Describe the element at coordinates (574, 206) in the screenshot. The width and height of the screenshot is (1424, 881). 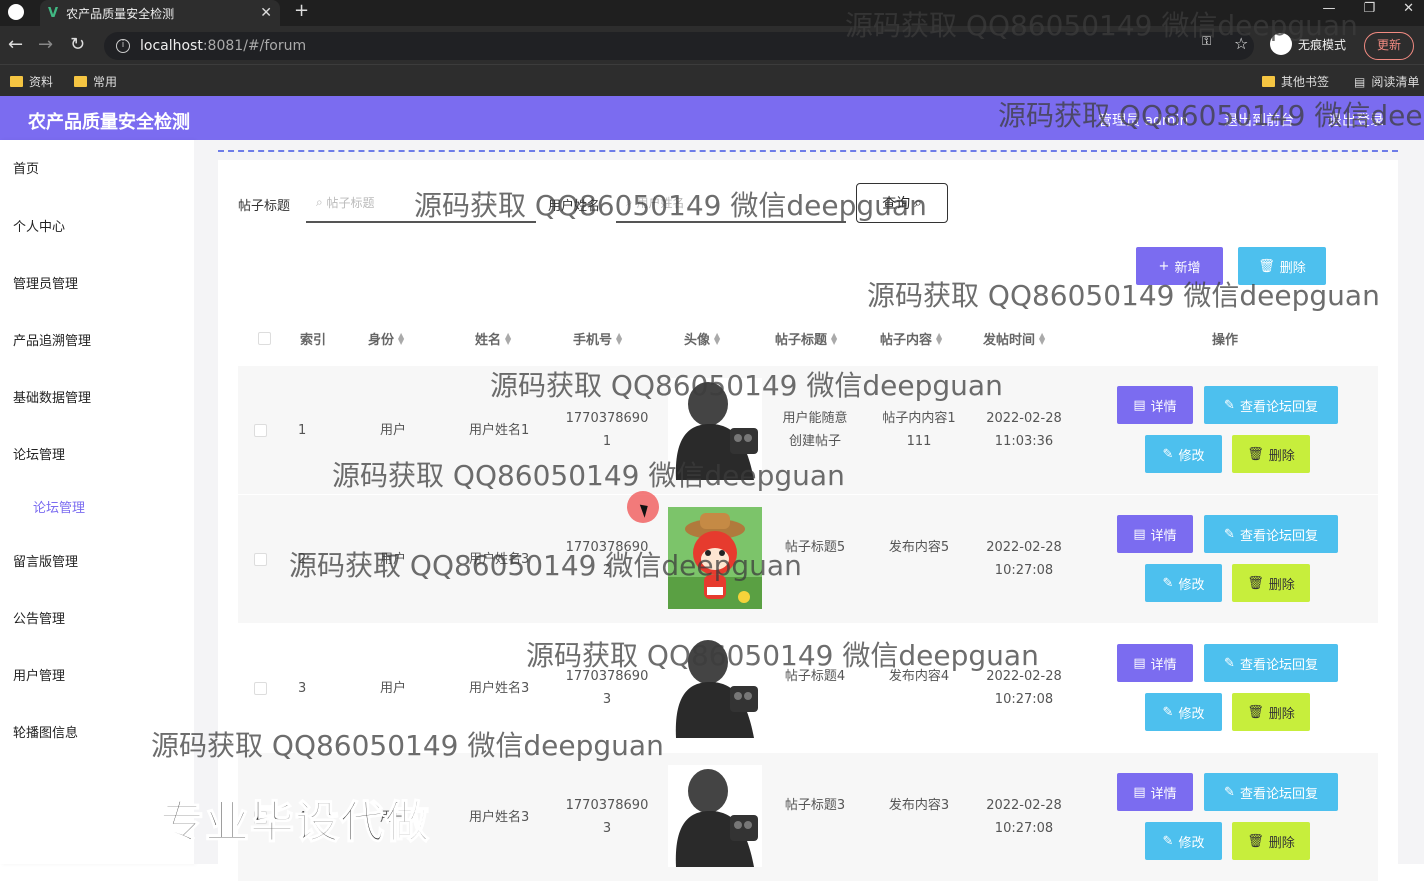
I see `name-search-label: 用户姓名` at that location.